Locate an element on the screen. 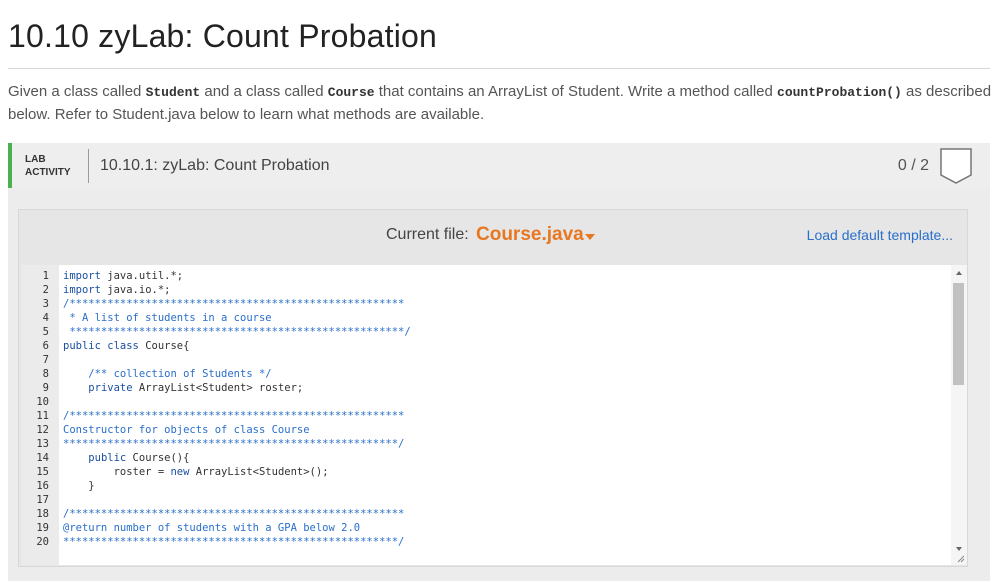 Image resolution: width=1005 pixels, height=582 pixels. code-text: private ArrayList<Student> roster; is located at coordinates (196, 388).